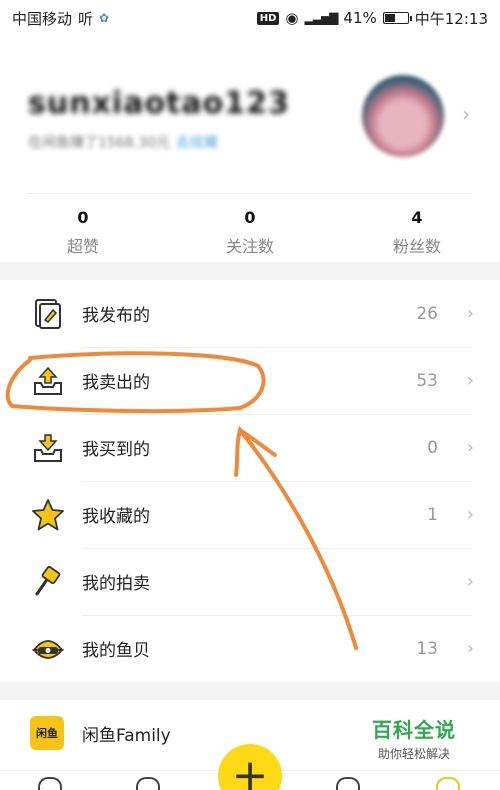 Image resolution: width=500 pixels, height=790 pixels. I want to click on menu-label: 我收藏的, so click(116, 517).